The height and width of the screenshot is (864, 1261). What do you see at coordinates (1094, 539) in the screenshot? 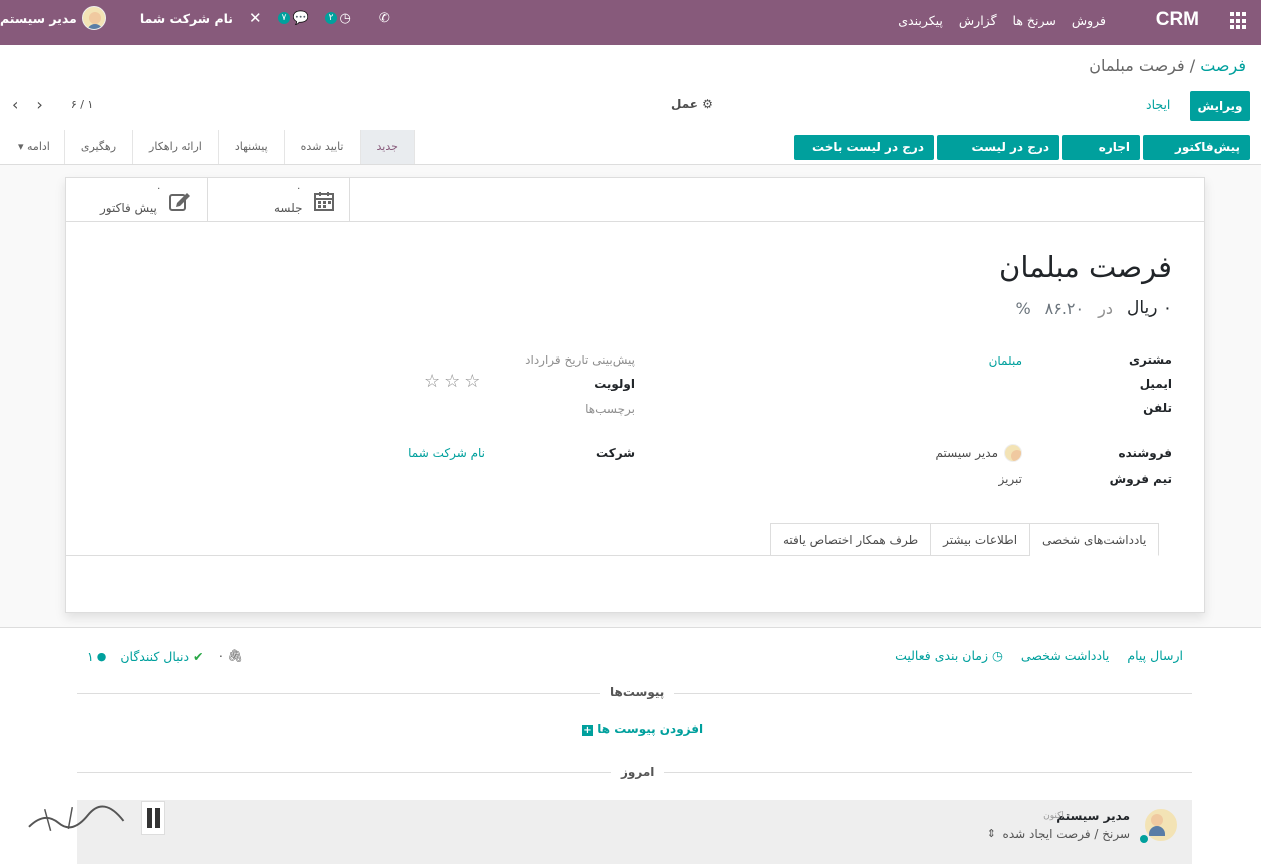
I see `tab-internal-notes: یادداشت‌های شخصی` at bounding box center [1094, 539].